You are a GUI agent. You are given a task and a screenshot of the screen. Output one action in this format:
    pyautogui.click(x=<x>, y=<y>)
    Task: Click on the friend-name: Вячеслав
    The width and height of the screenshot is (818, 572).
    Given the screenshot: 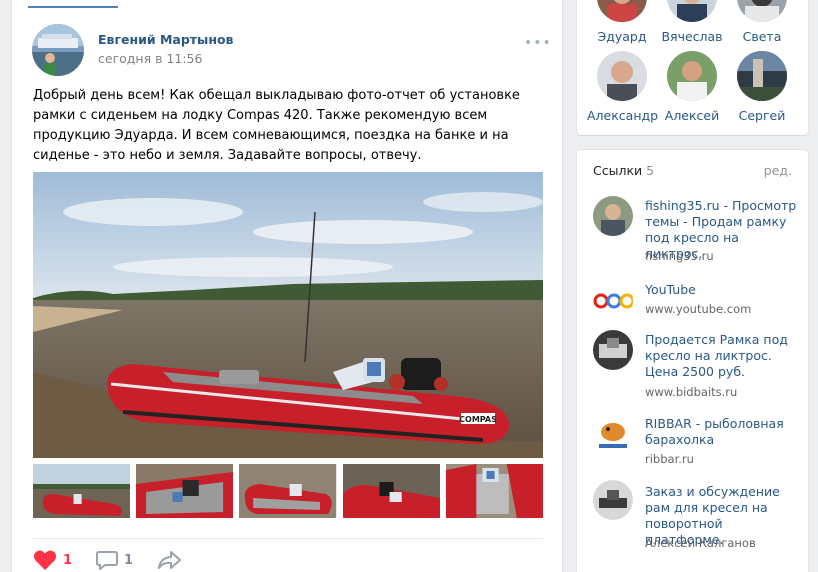 What is the action you would take?
    pyautogui.click(x=692, y=36)
    